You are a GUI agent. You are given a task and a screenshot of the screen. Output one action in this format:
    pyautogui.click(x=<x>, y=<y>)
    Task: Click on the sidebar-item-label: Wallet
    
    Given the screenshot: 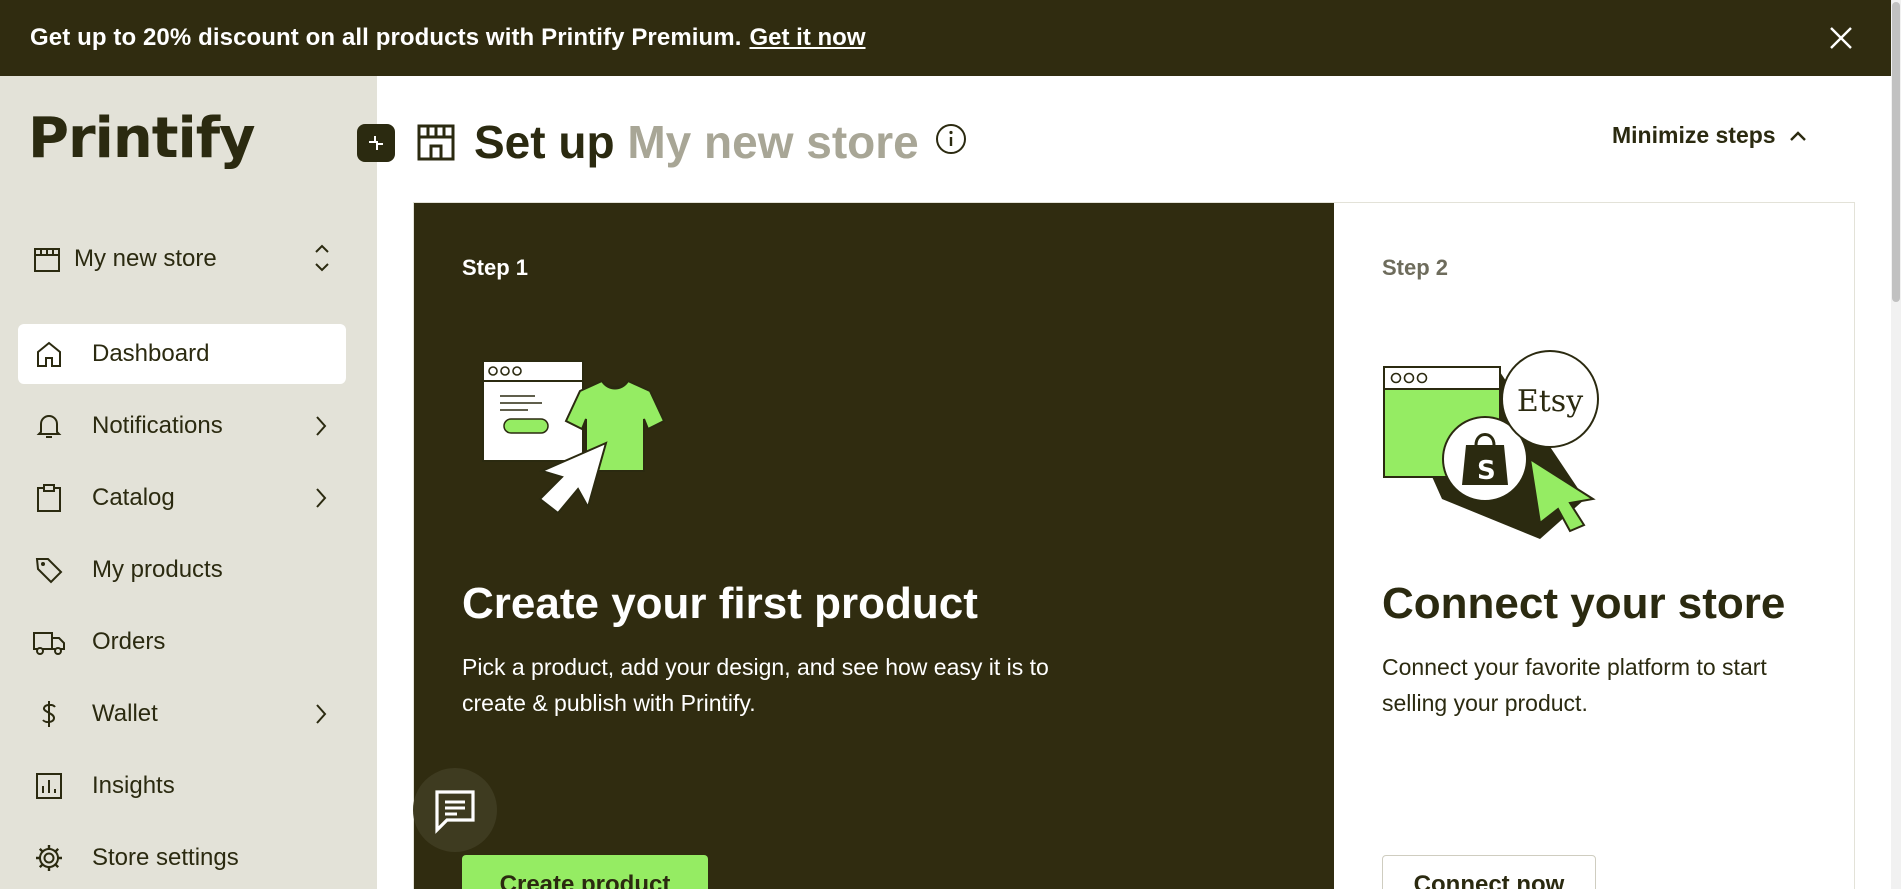 What is the action you would take?
    pyautogui.click(x=125, y=713)
    